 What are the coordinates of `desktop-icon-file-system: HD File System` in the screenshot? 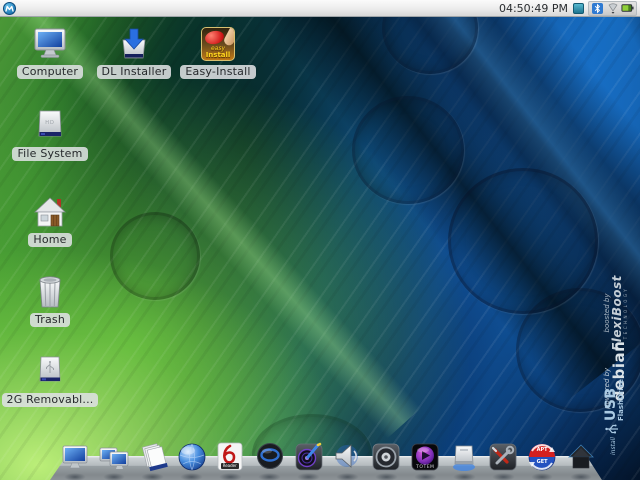 It's located at (50, 134).